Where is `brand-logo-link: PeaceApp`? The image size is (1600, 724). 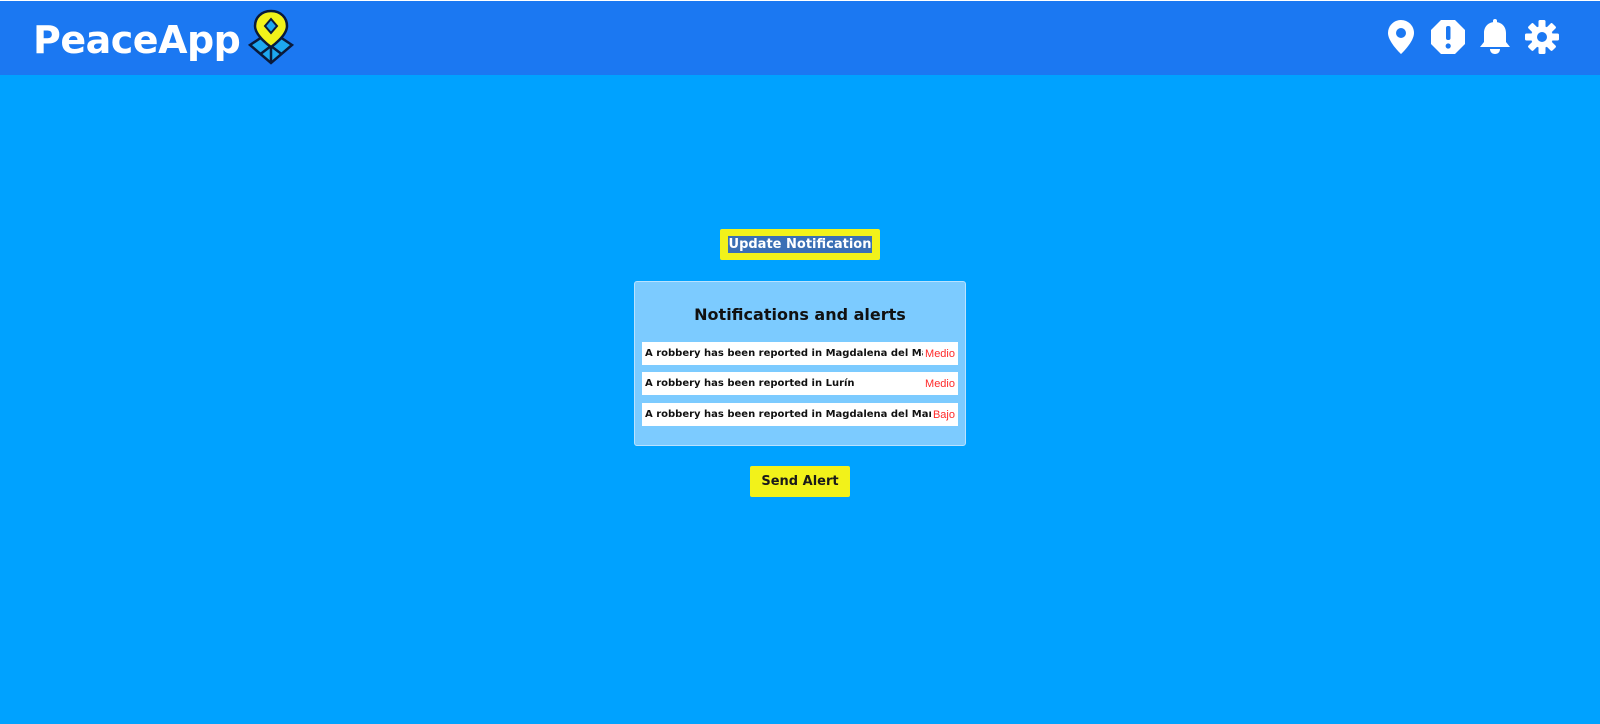 brand-logo-link: PeaceApp is located at coordinates (165, 39).